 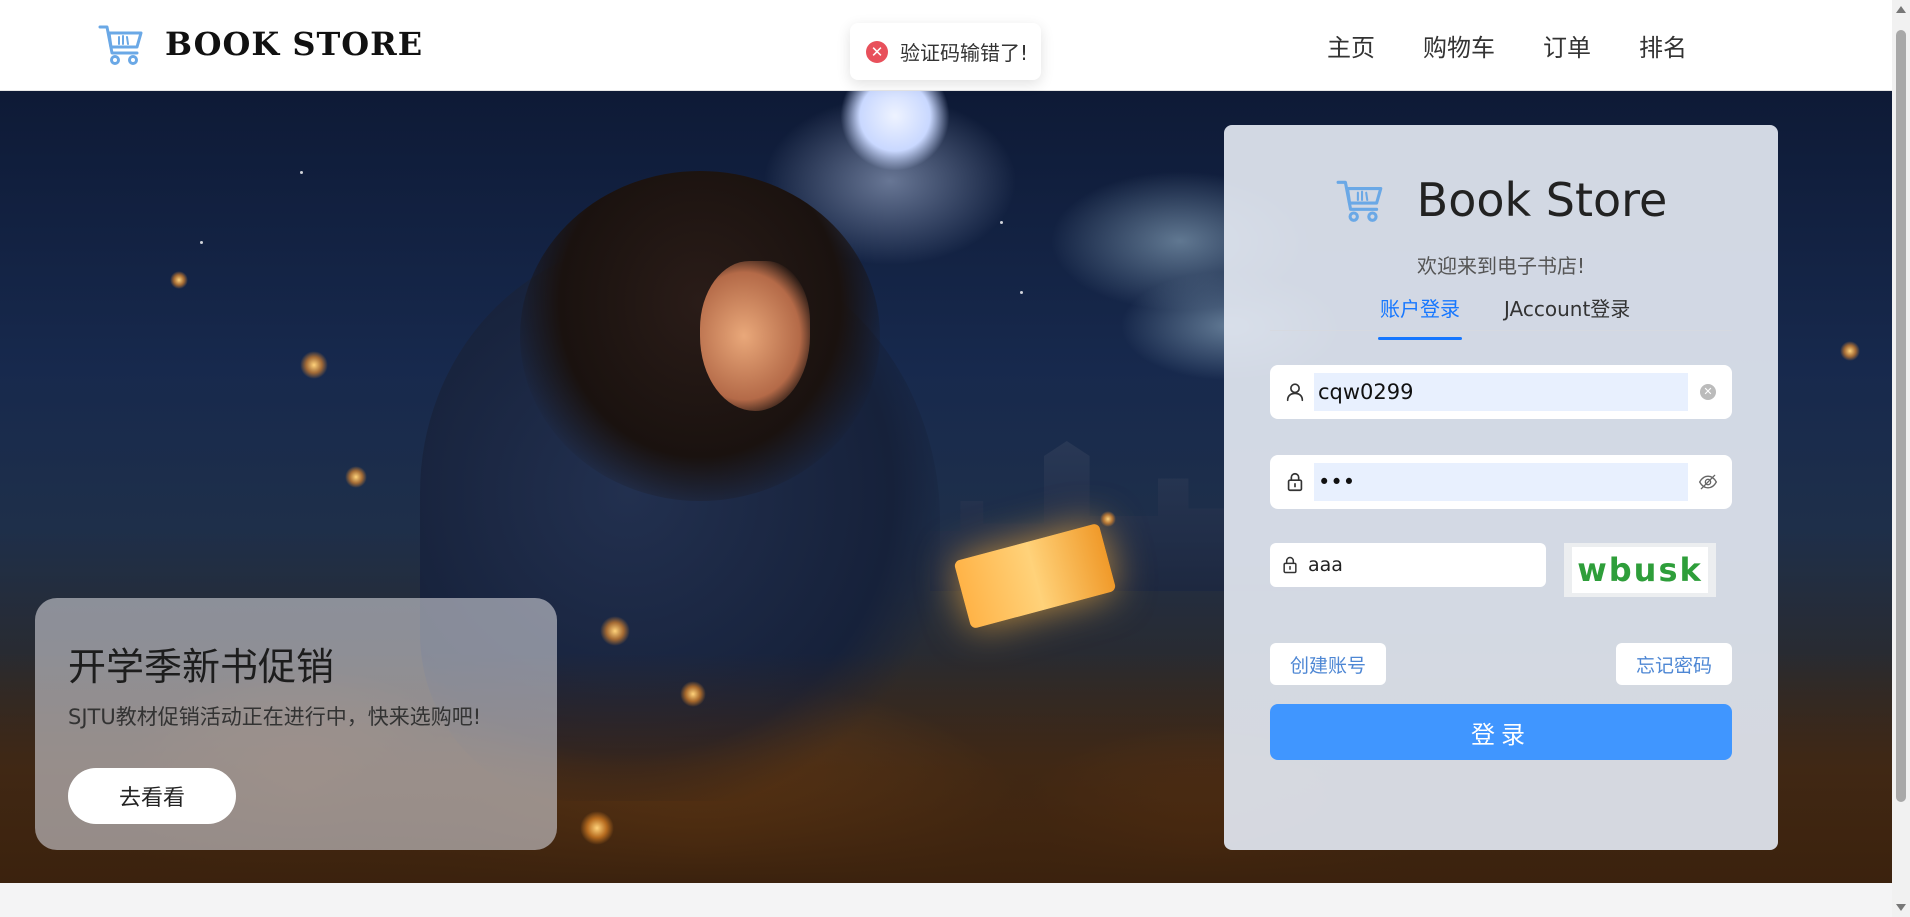 What do you see at coordinates (895, 131) in the screenshot?
I see `moon-decoration` at bounding box center [895, 131].